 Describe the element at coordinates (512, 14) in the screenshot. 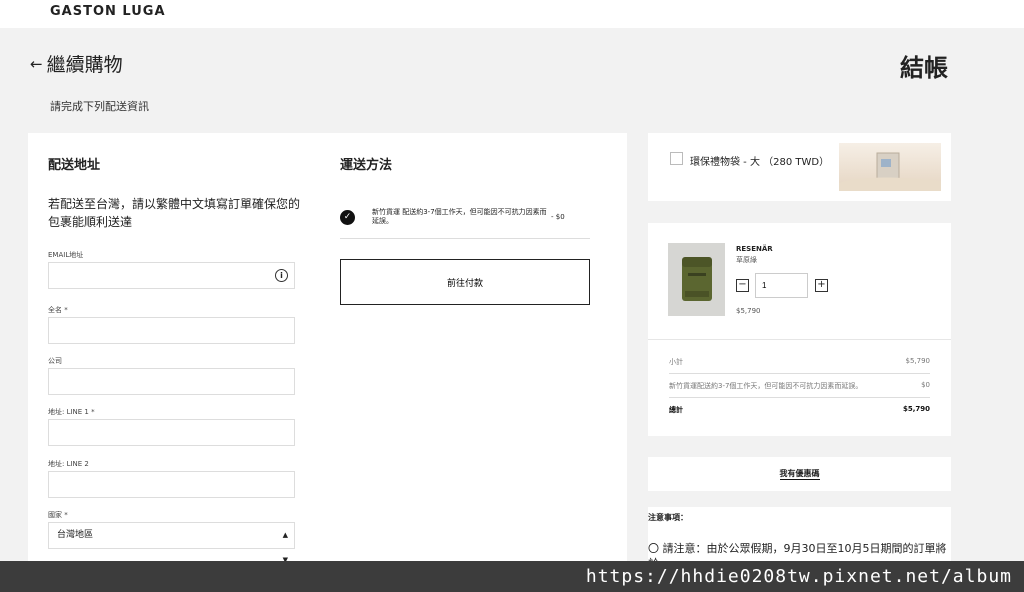

I see `top-bar: GASTON LUGA` at that location.